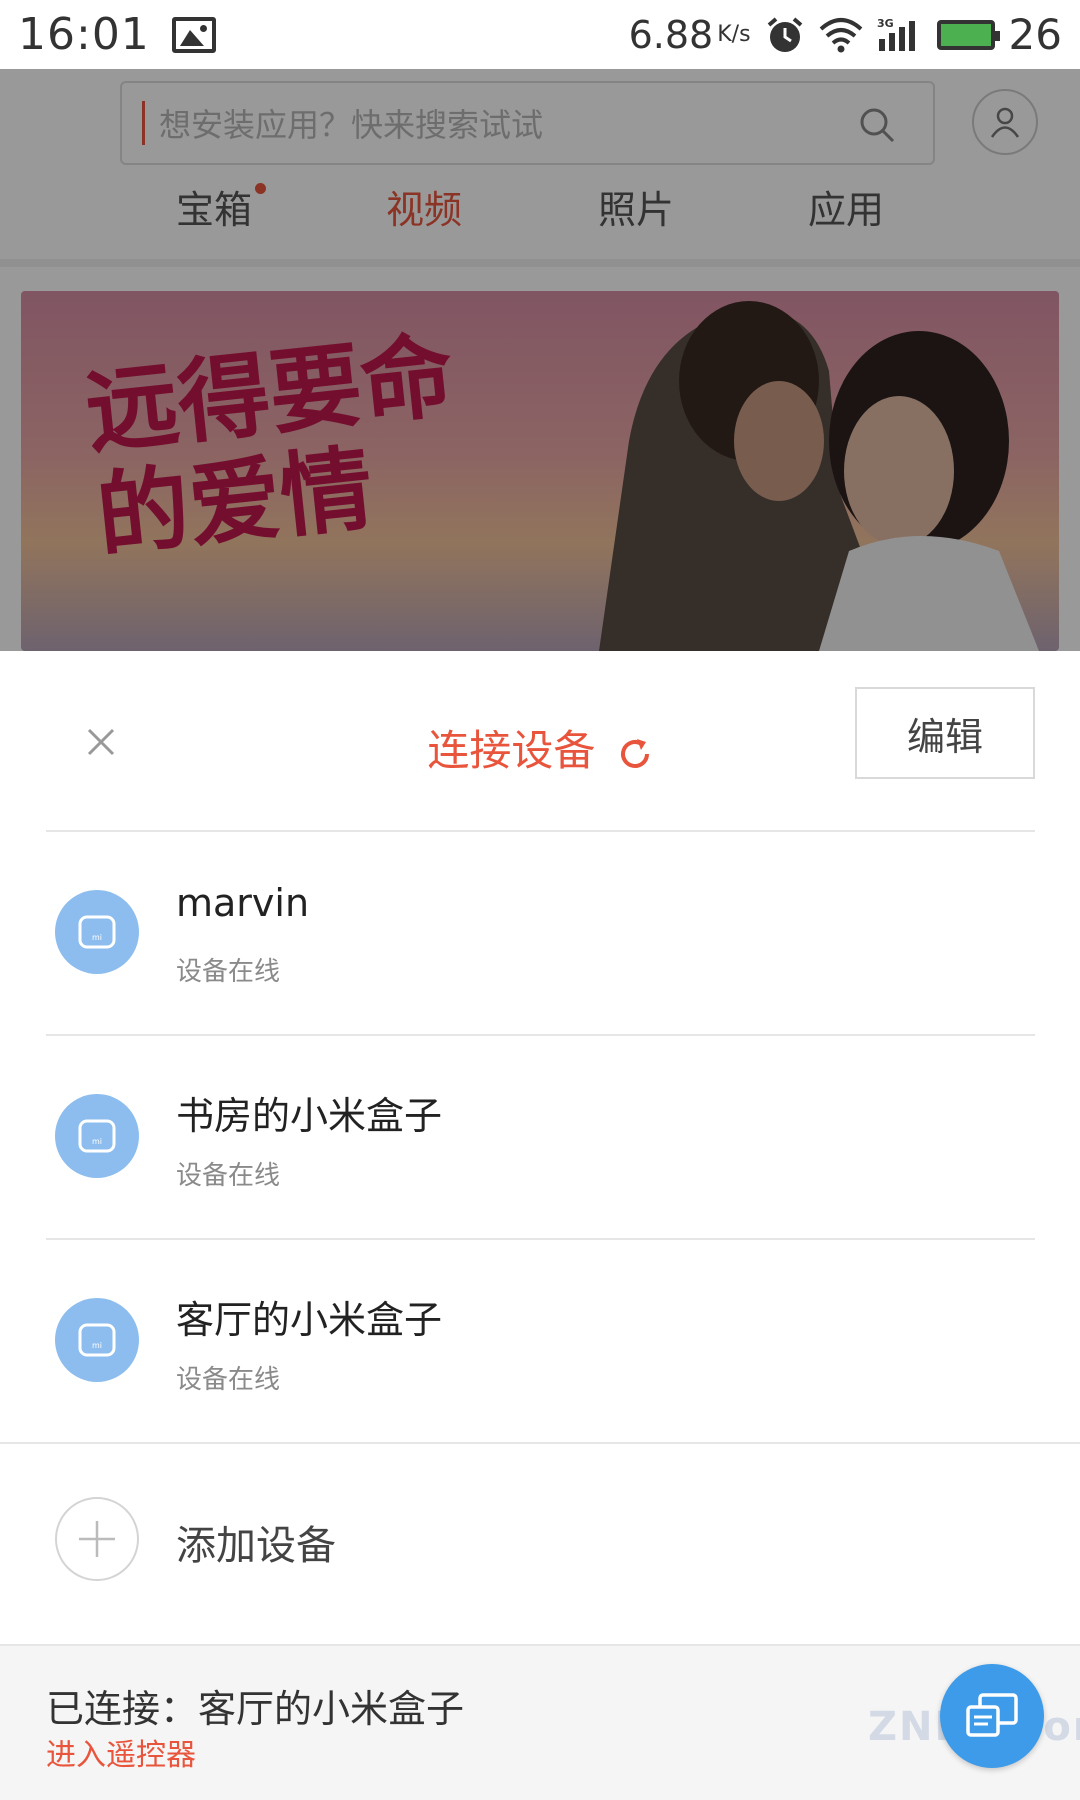  What do you see at coordinates (635, 754) in the screenshot?
I see `refresh-icon` at bounding box center [635, 754].